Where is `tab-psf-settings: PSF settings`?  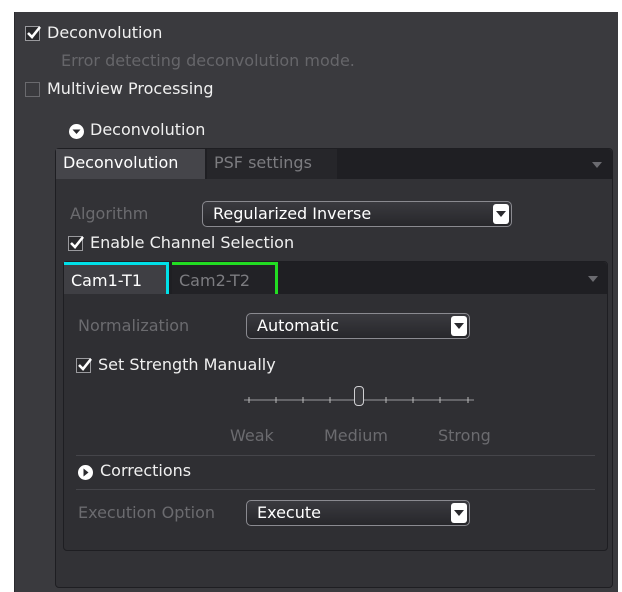 tab-psf-settings: PSF settings is located at coordinates (272, 164).